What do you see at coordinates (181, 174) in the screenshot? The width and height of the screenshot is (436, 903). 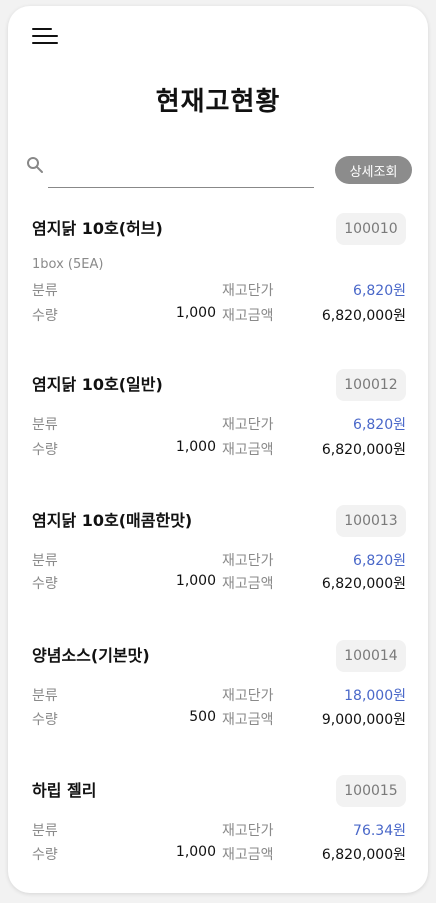 I see `search-input` at bounding box center [181, 174].